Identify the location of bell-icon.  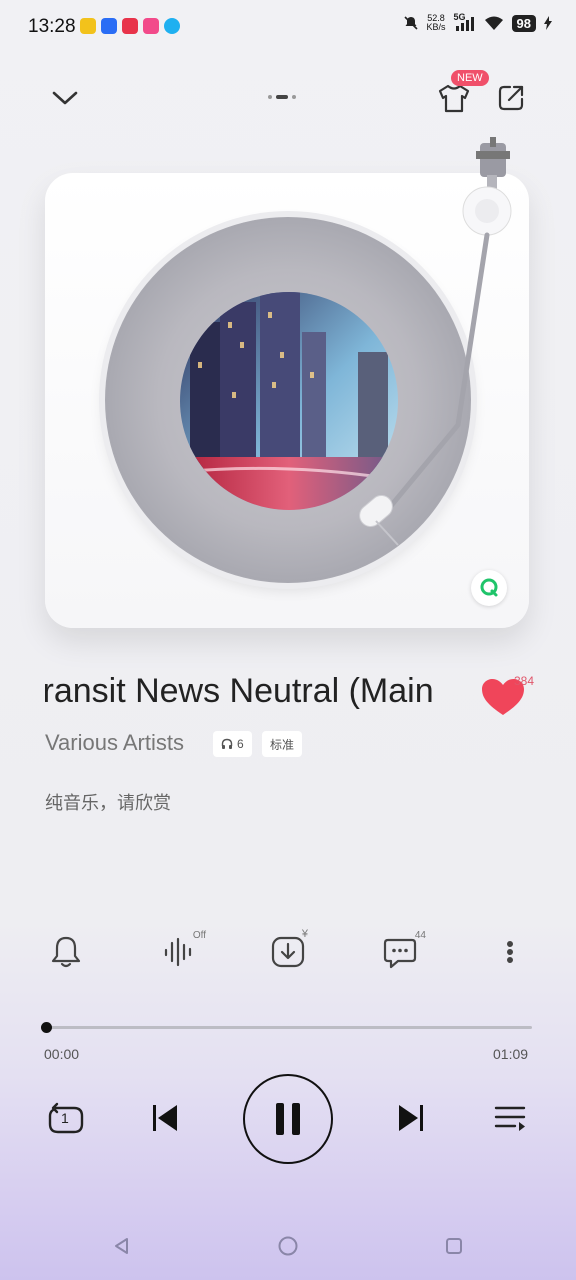
(66, 952).